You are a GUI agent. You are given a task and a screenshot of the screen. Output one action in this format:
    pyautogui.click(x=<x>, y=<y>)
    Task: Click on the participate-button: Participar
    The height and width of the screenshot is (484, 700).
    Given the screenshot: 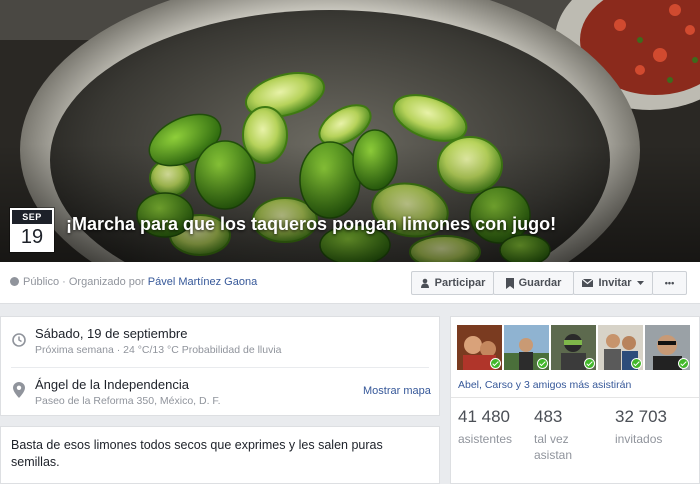 What is the action you would take?
    pyautogui.click(x=452, y=283)
    